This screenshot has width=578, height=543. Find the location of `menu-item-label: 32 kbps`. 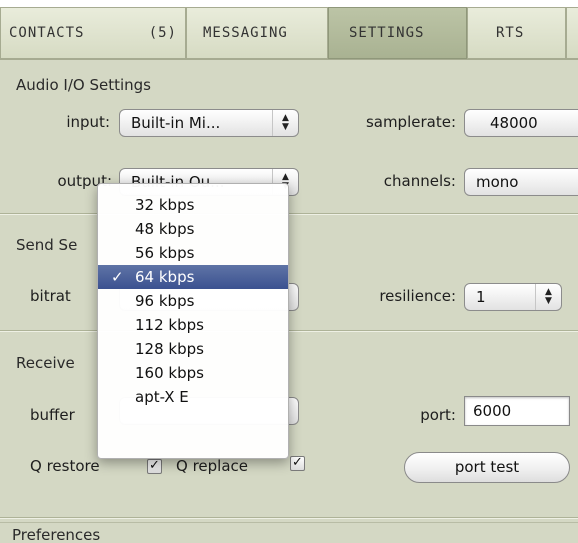

menu-item-label: 32 kbps is located at coordinates (165, 205).